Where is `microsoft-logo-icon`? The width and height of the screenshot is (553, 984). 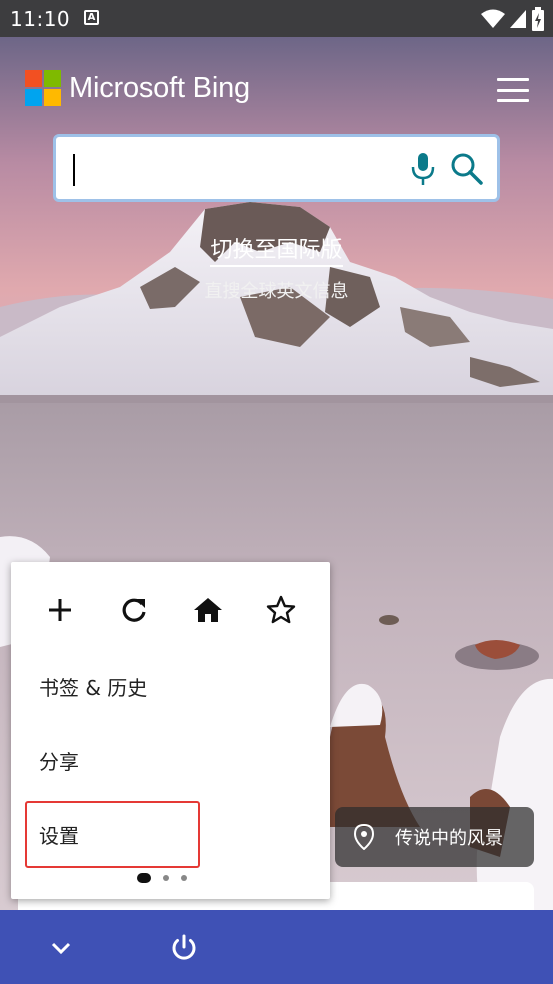 microsoft-logo-icon is located at coordinates (43, 88).